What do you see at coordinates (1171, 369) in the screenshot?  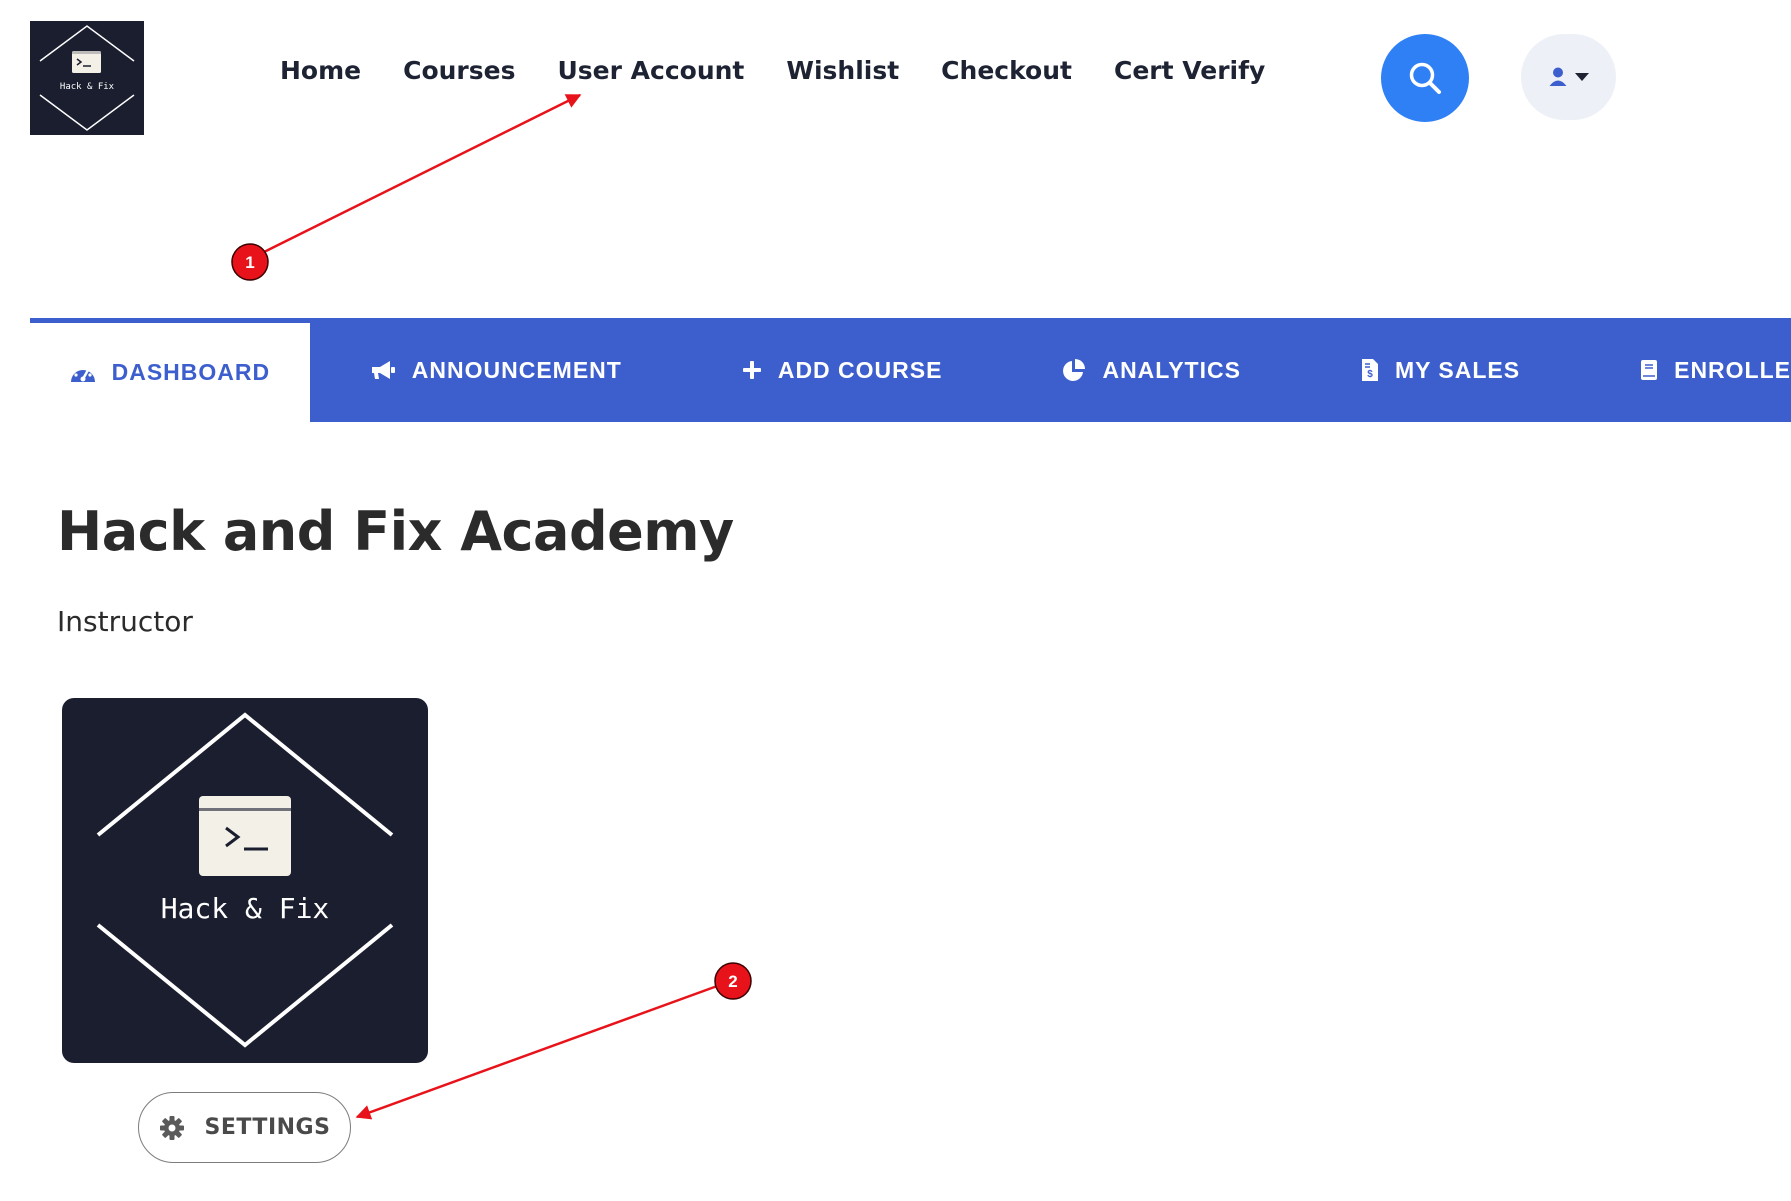 I see `tab-label: ANALYTICS` at bounding box center [1171, 369].